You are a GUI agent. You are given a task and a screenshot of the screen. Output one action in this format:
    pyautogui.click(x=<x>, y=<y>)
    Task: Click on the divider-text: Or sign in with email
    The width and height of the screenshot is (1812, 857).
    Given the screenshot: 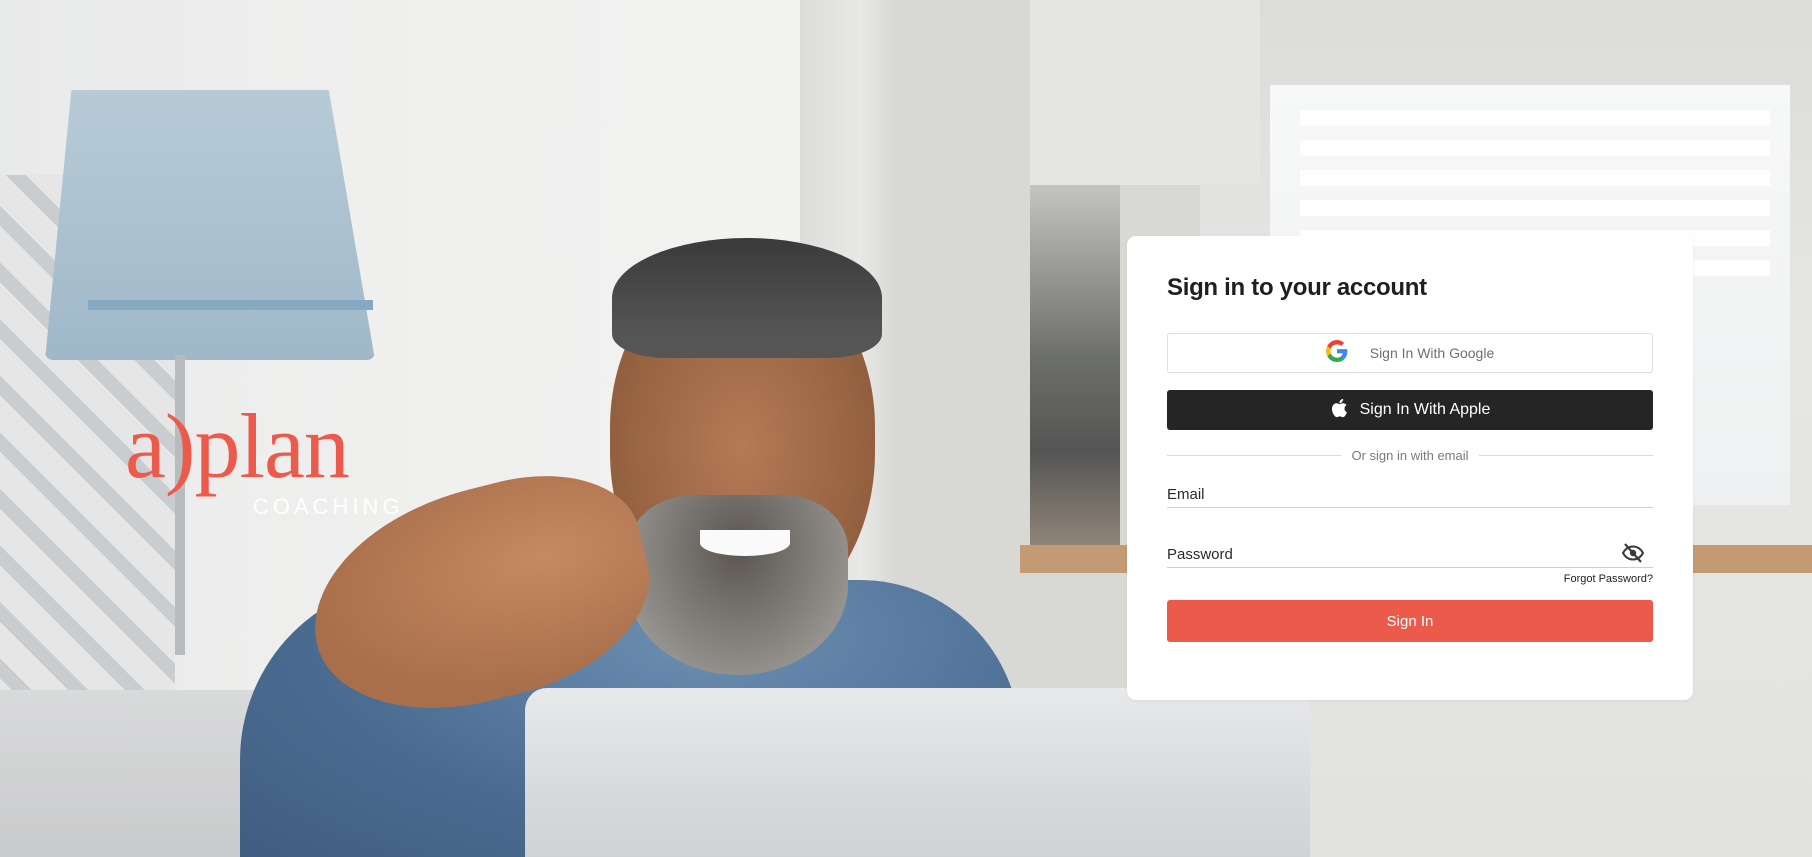 What is the action you would take?
    pyautogui.click(x=1410, y=455)
    